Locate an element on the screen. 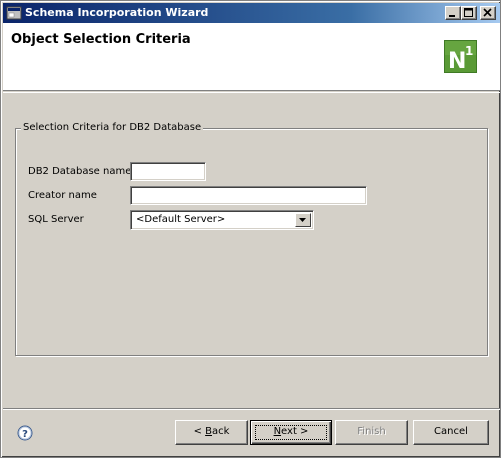 The height and width of the screenshot is (458, 501). maximize-icon is located at coordinates (468, 12).